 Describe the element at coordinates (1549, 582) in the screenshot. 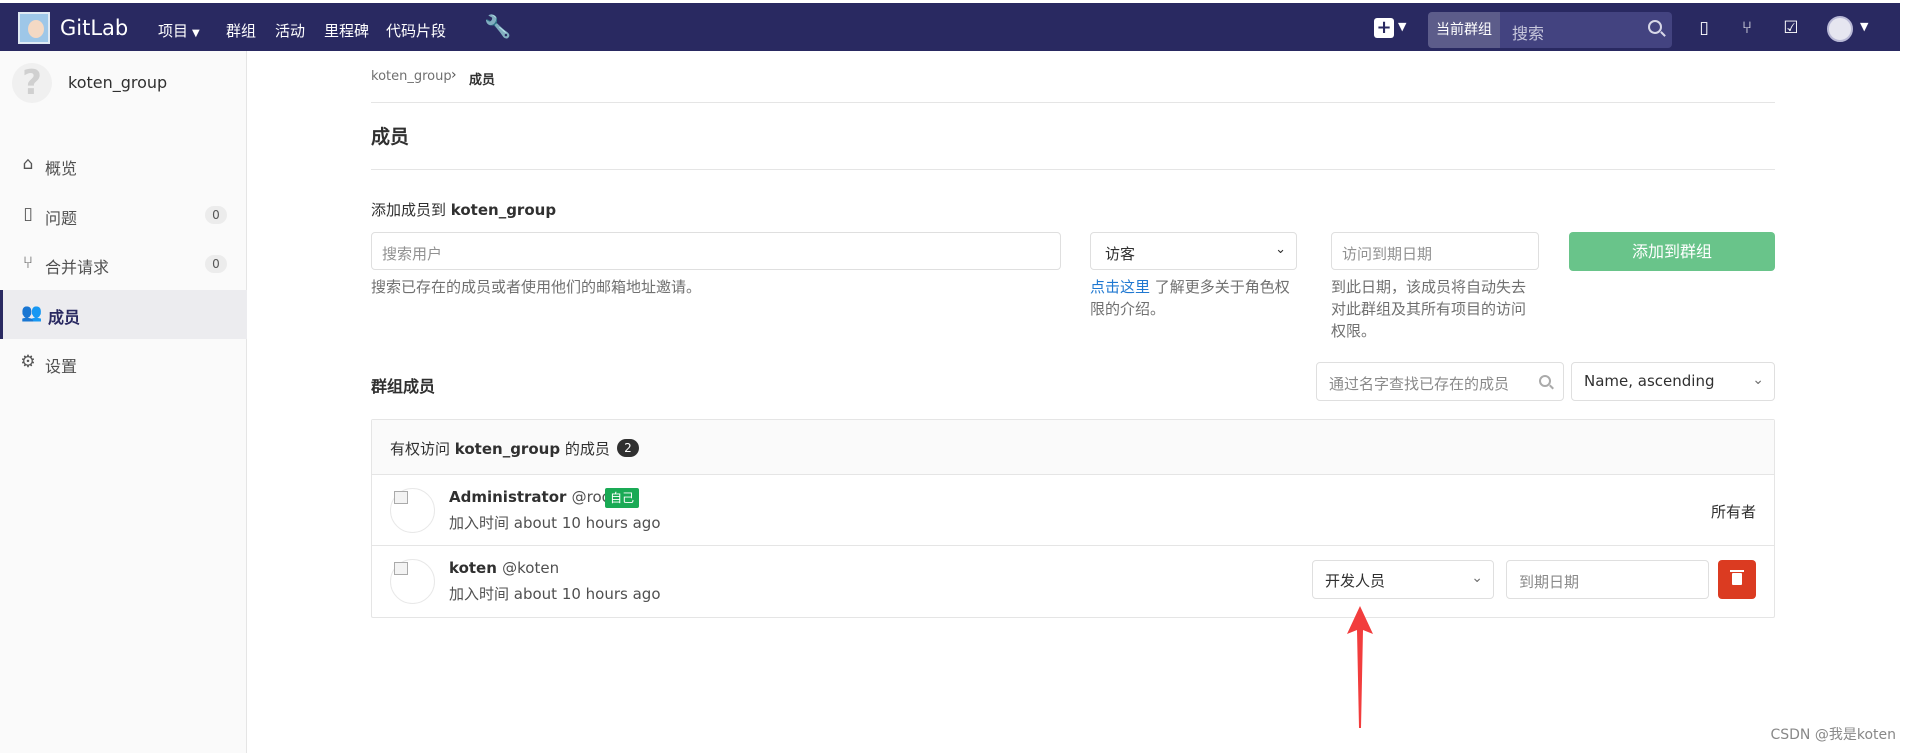

I see `member-expiry-placeholder: 到期日期` at that location.